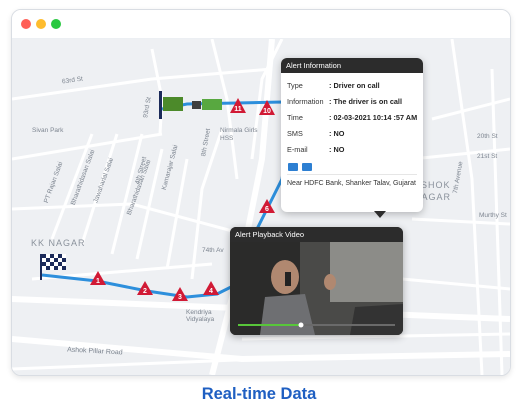 The image size is (518, 409). I want to click on route-marker-11: 11, so click(238, 105).